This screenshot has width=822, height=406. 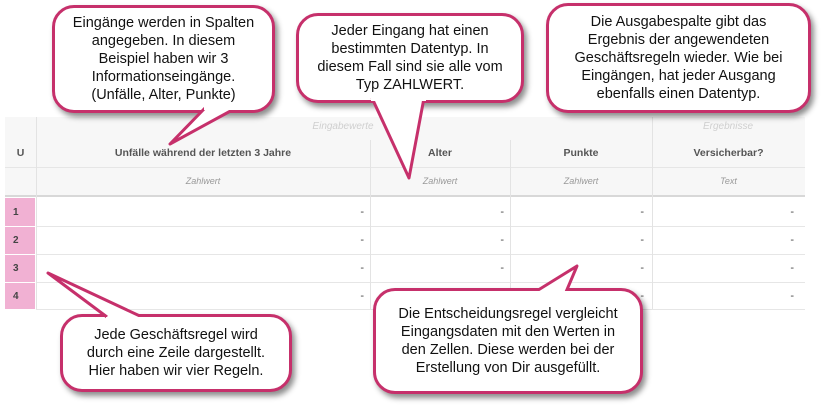 I want to click on callout-inputs-pointer, so click(x=202, y=126).